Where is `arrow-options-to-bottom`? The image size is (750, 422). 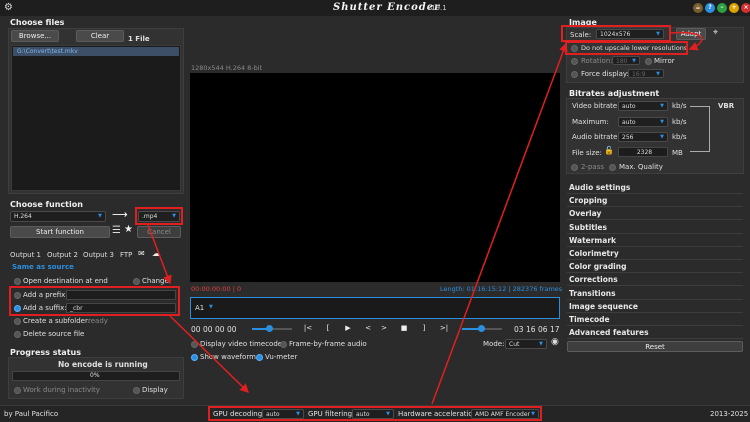 arrow-options-to-bottom is located at coordinates (209, 354).